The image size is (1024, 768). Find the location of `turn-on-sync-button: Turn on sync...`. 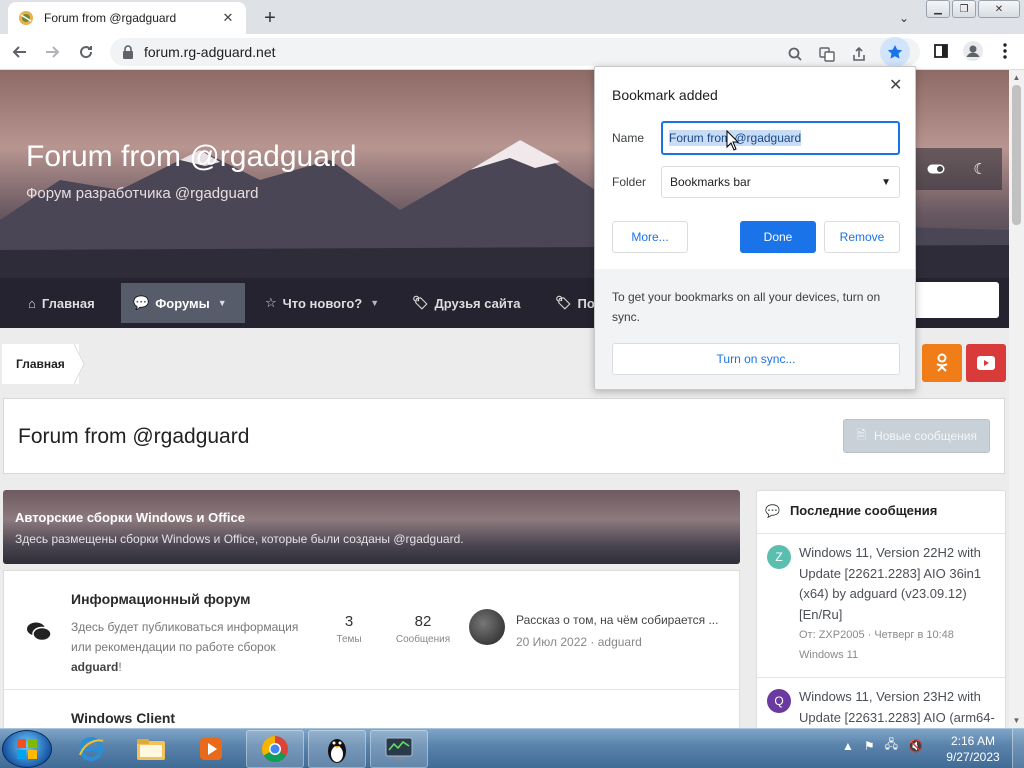

turn-on-sync-button: Turn on sync... is located at coordinates (756, 359).